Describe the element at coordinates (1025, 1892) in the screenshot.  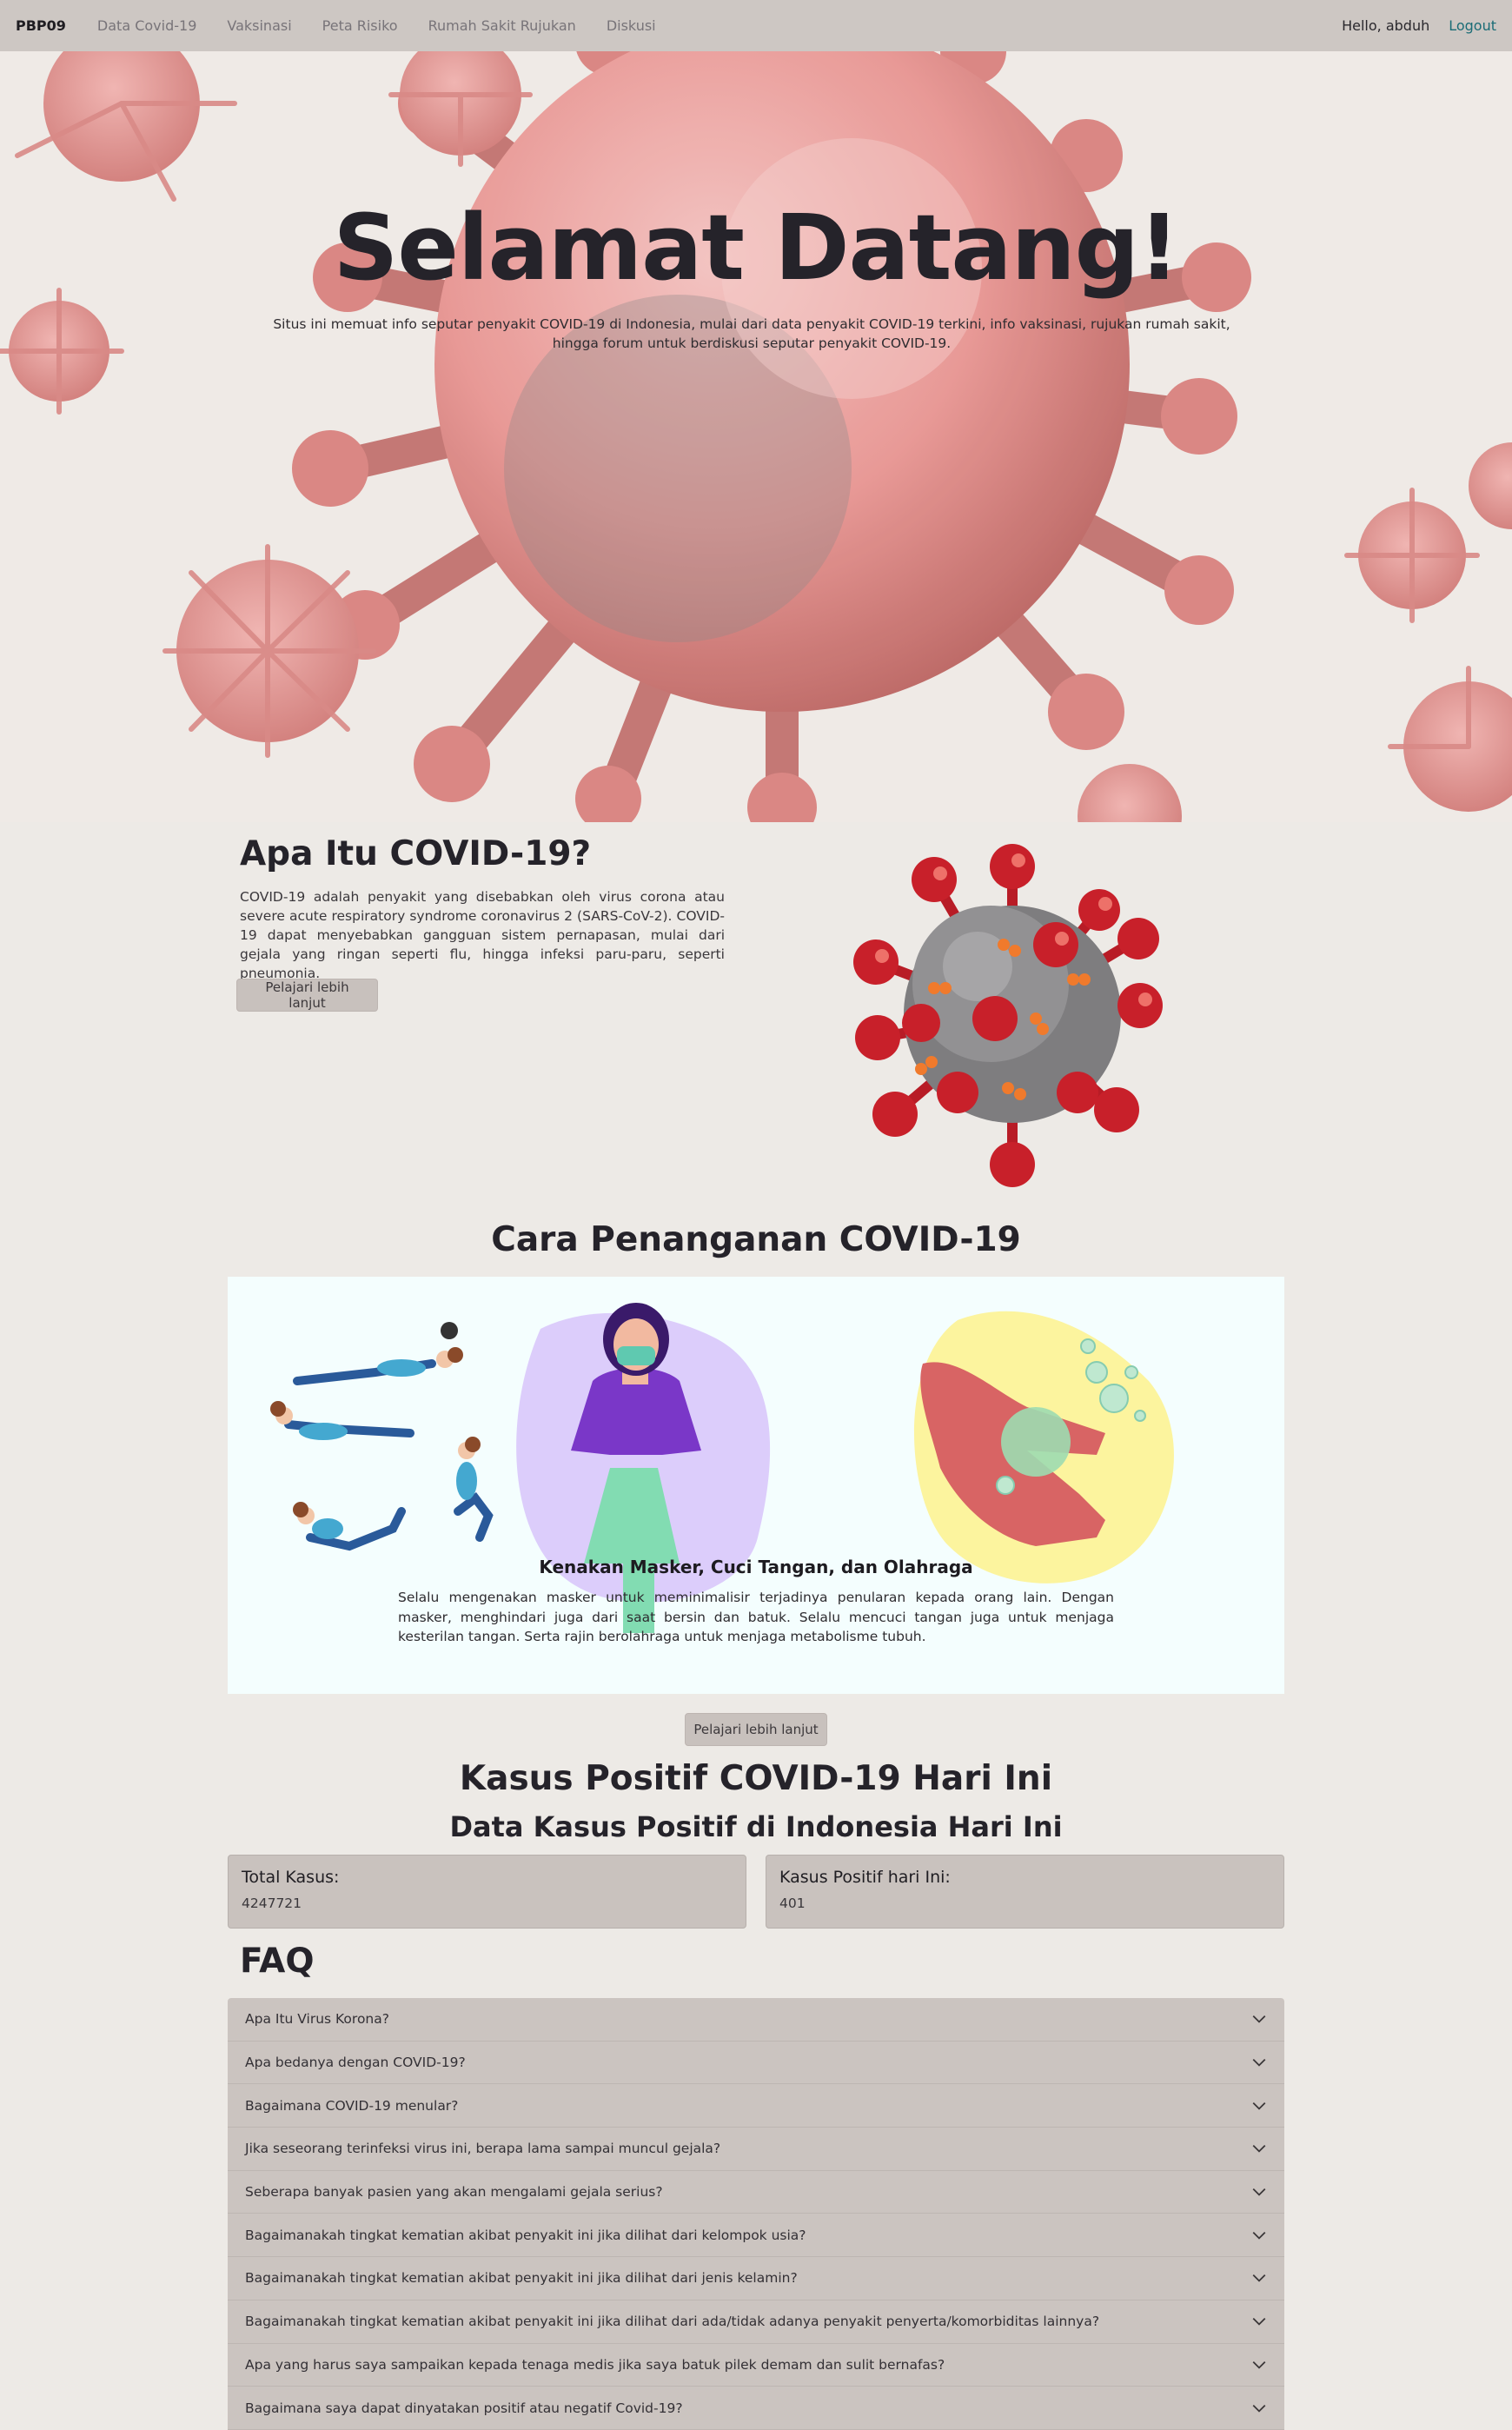
I see `today-cases-card: Kasus Positif hari Ini: 401` at that location.